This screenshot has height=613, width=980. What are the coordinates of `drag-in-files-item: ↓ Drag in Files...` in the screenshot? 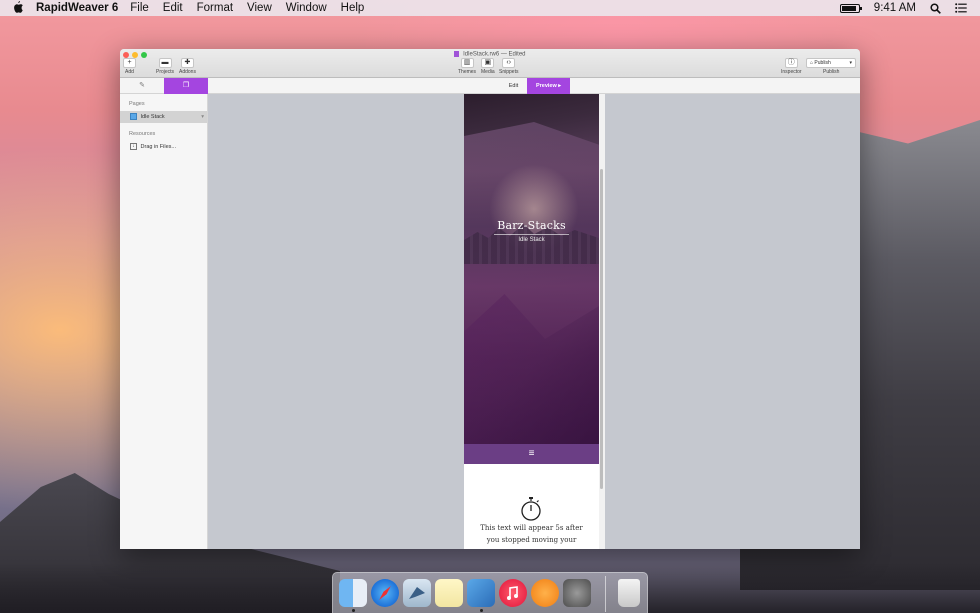 It's located at (163, 147).